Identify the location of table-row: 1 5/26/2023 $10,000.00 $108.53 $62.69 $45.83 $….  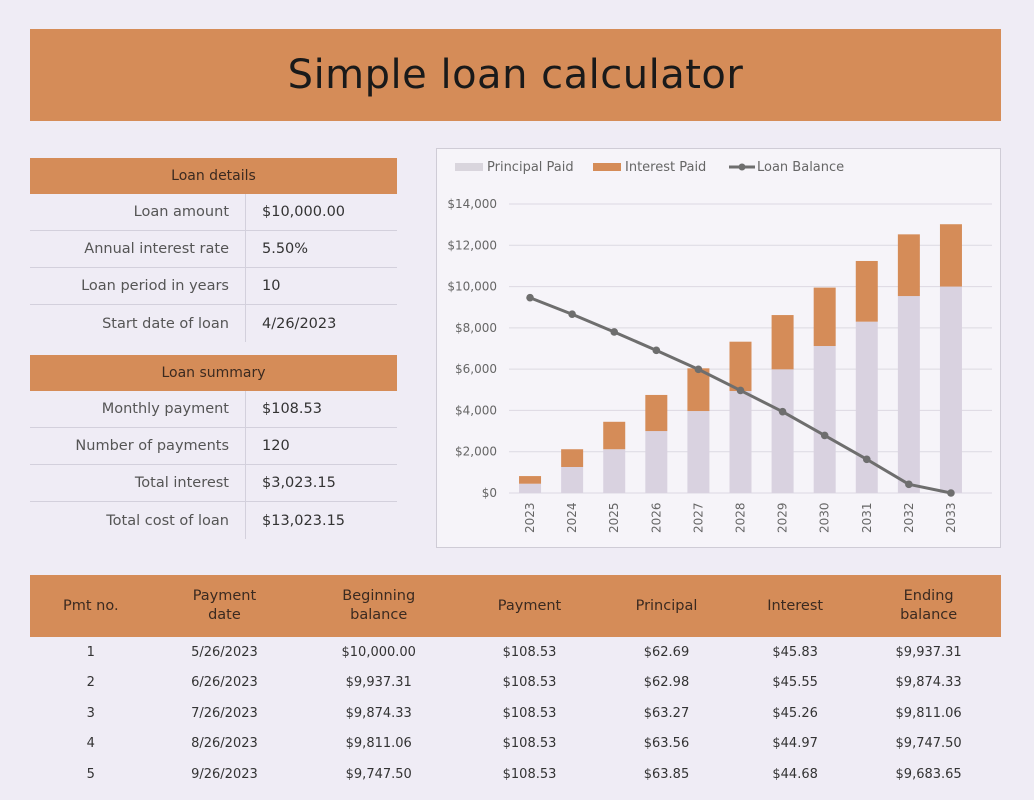
(515, 652).